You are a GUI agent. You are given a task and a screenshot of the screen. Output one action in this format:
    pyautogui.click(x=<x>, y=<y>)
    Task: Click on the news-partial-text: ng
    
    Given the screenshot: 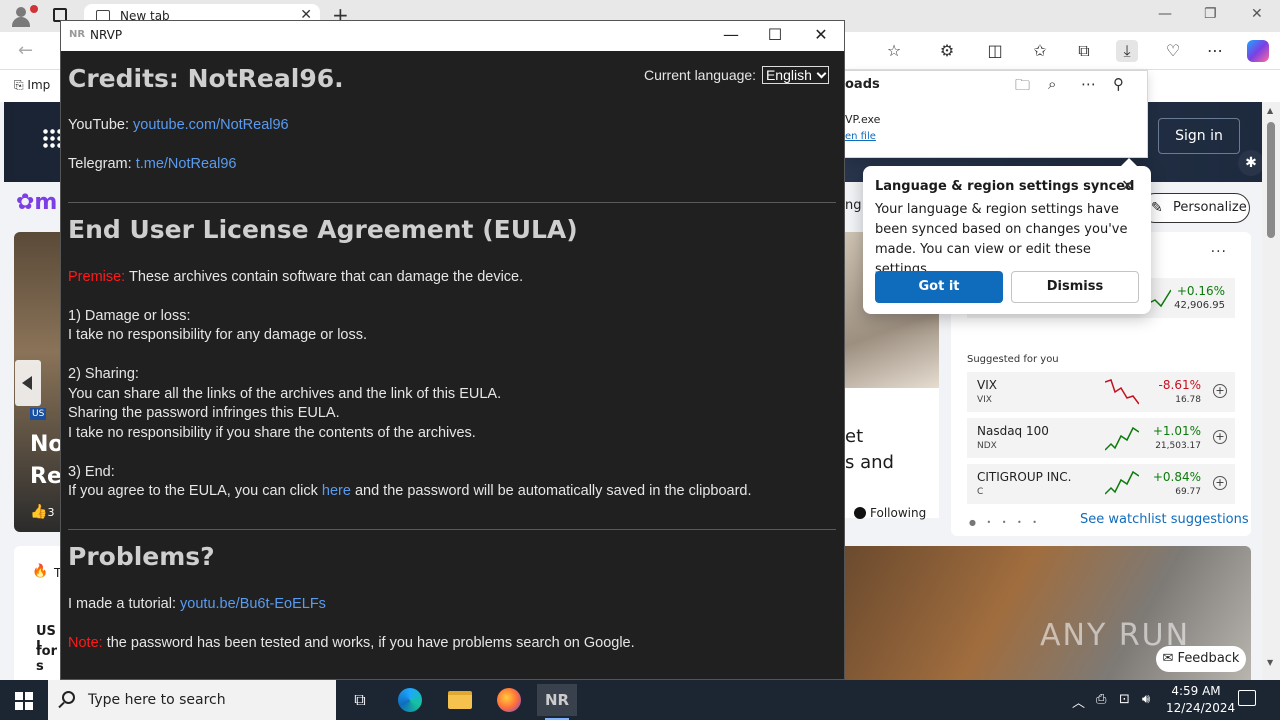 What is the action you would take?
    pyautogui.click(x=853, y=205)
    